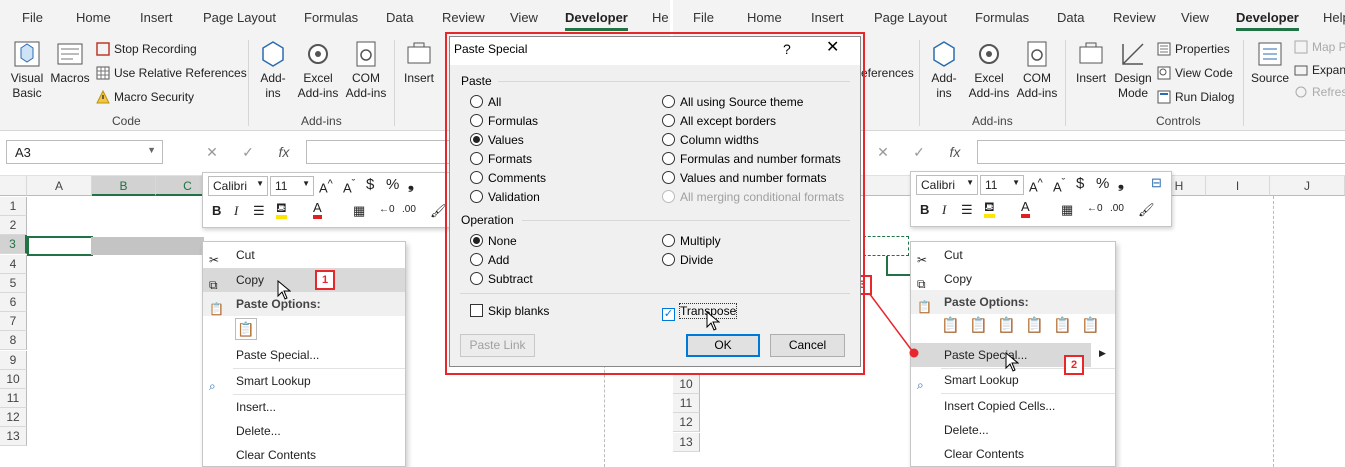 The image size is (1345, 467). Describe the element at coordinates (392, 184) in the screenshot. I see `percent-icon: %` at that location.